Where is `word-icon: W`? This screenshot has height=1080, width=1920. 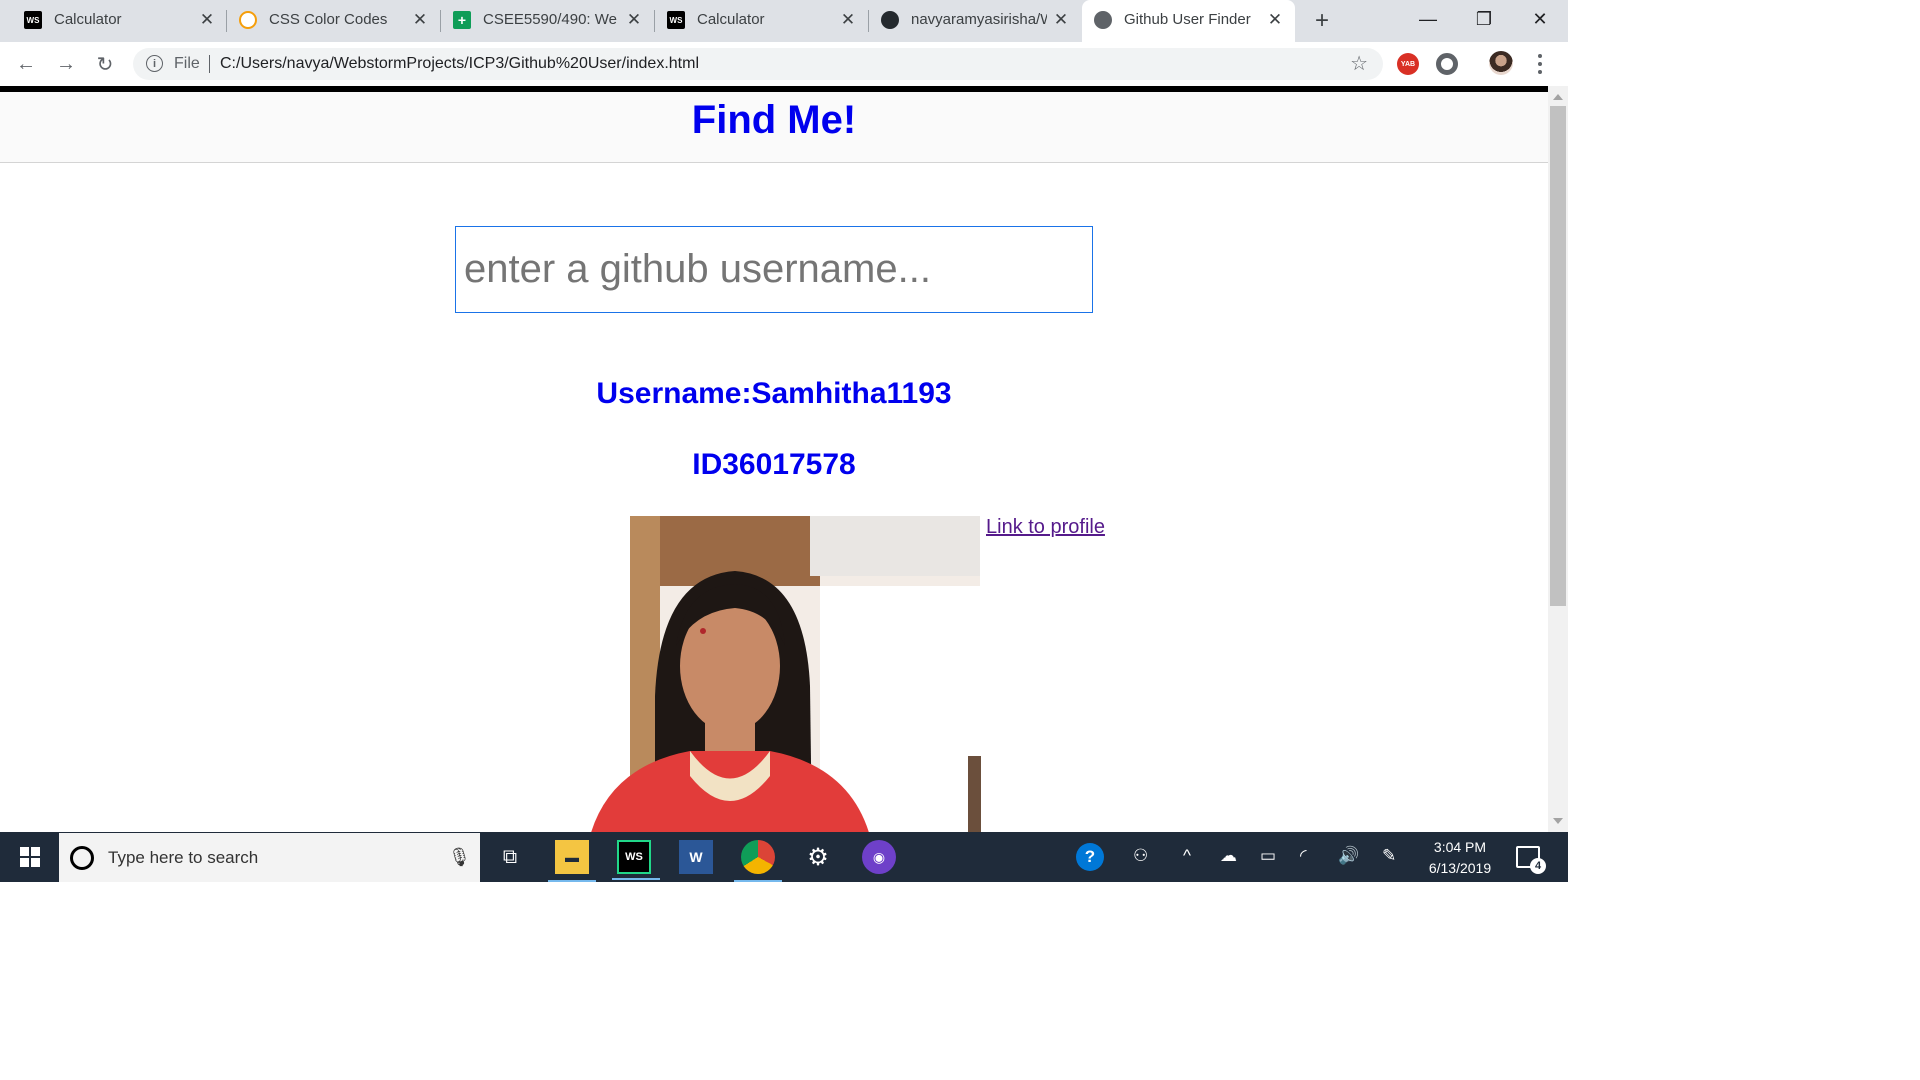 word-icon: W is located at coordinates (696, 857).